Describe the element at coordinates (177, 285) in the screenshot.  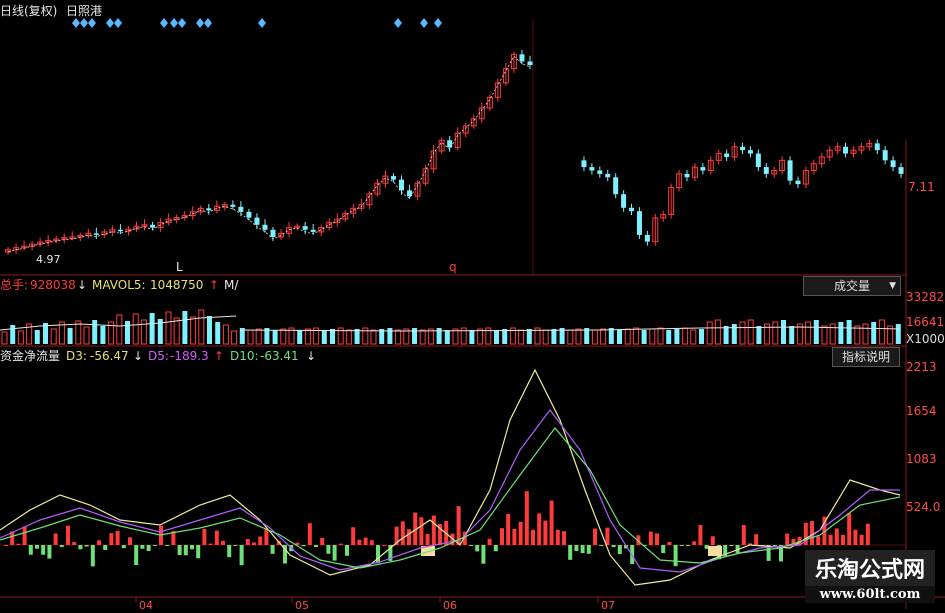
I see `mavol-value: 1048750` at that location.